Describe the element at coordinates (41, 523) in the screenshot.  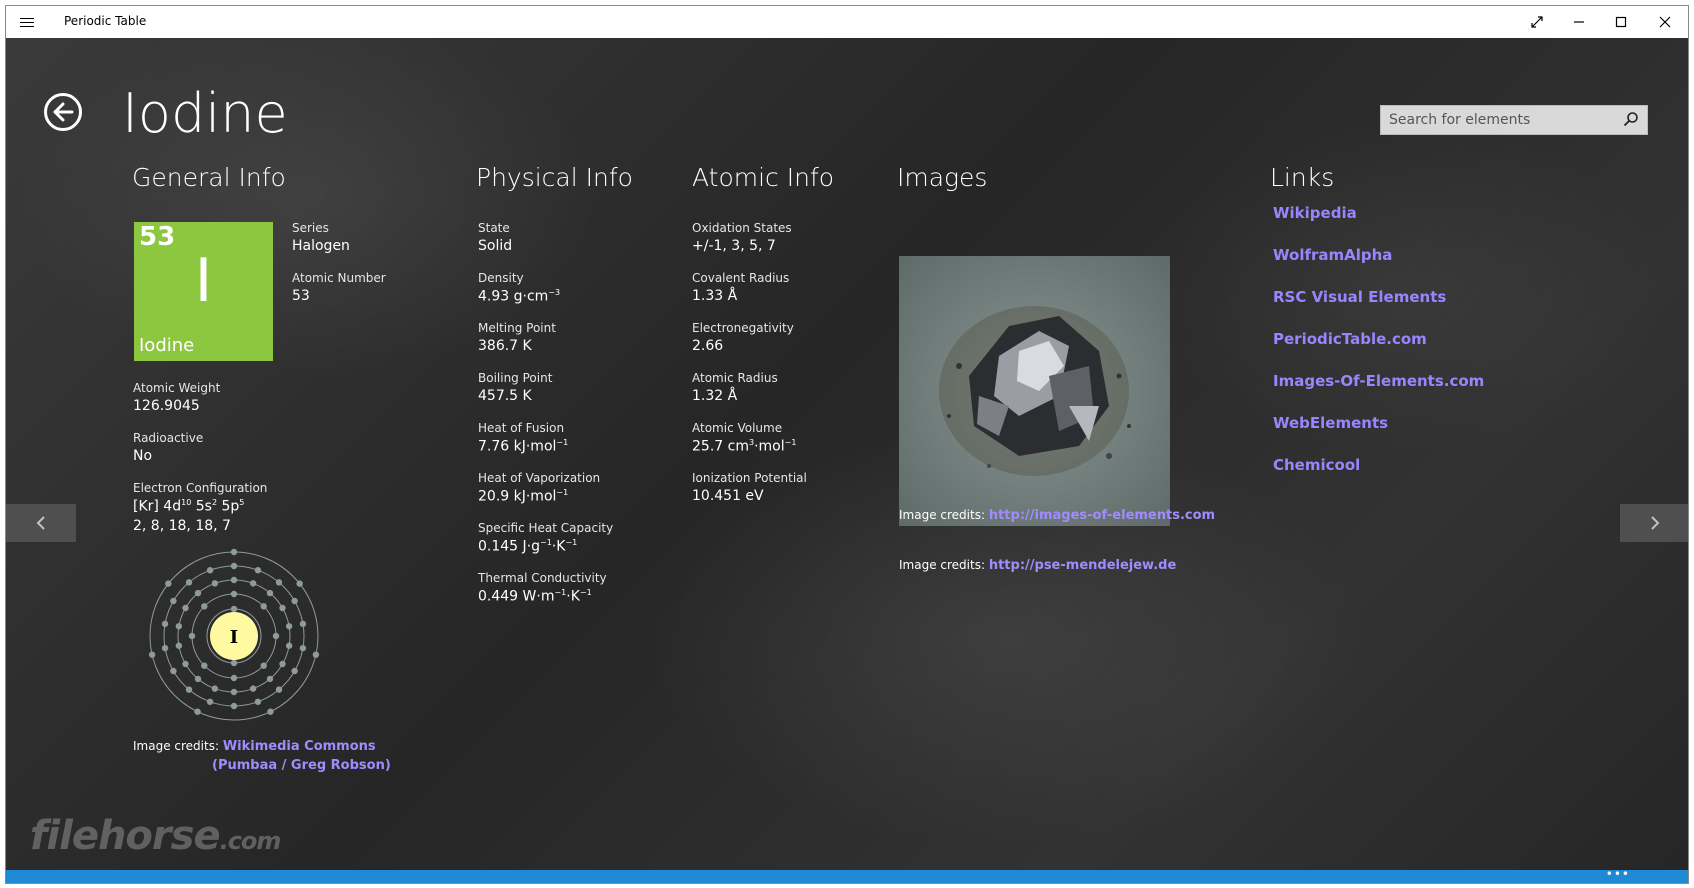
I see `previous-element-button` at that location.